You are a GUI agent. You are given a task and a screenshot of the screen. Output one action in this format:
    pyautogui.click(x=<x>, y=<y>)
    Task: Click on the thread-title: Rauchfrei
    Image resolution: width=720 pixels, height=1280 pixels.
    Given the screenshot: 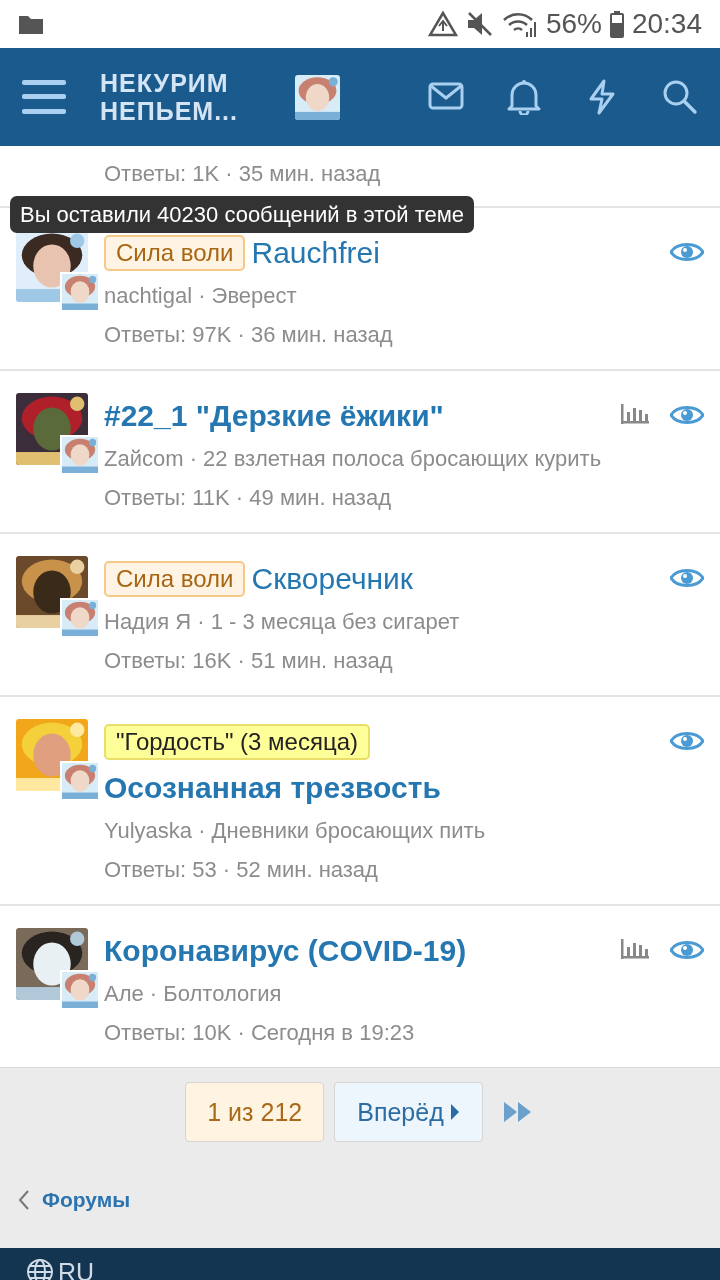 What is the action you would take?
    pyautogui.click(x=315, y=253)
    